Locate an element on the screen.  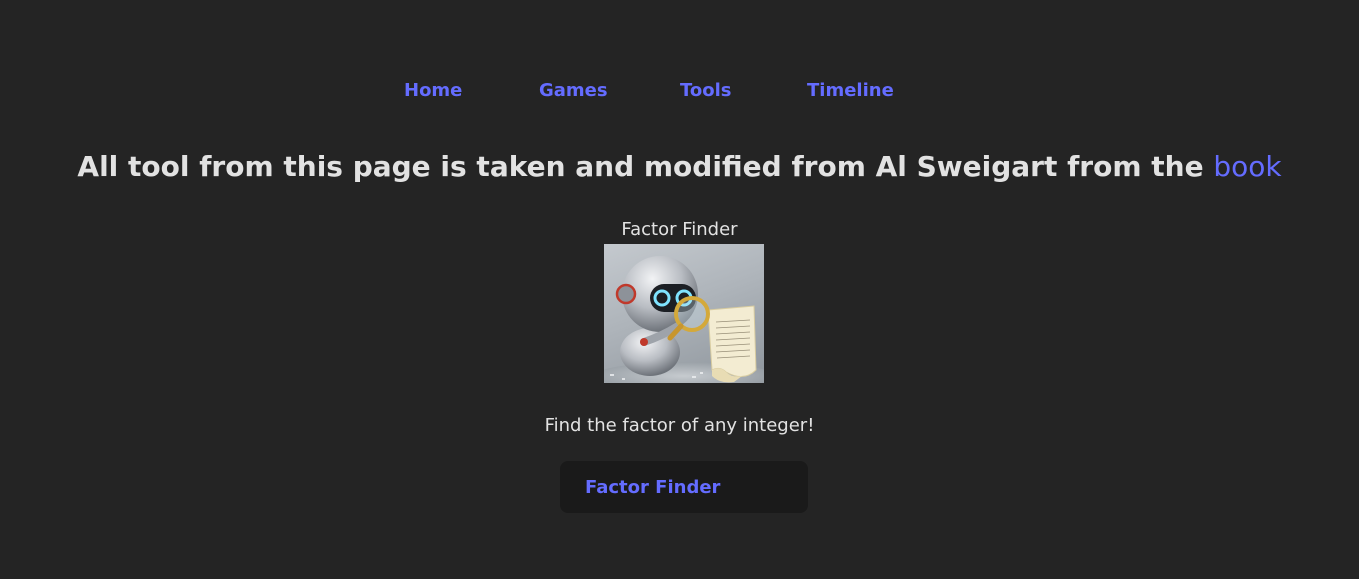
robot-illustration is located at coordinates (684, 319).